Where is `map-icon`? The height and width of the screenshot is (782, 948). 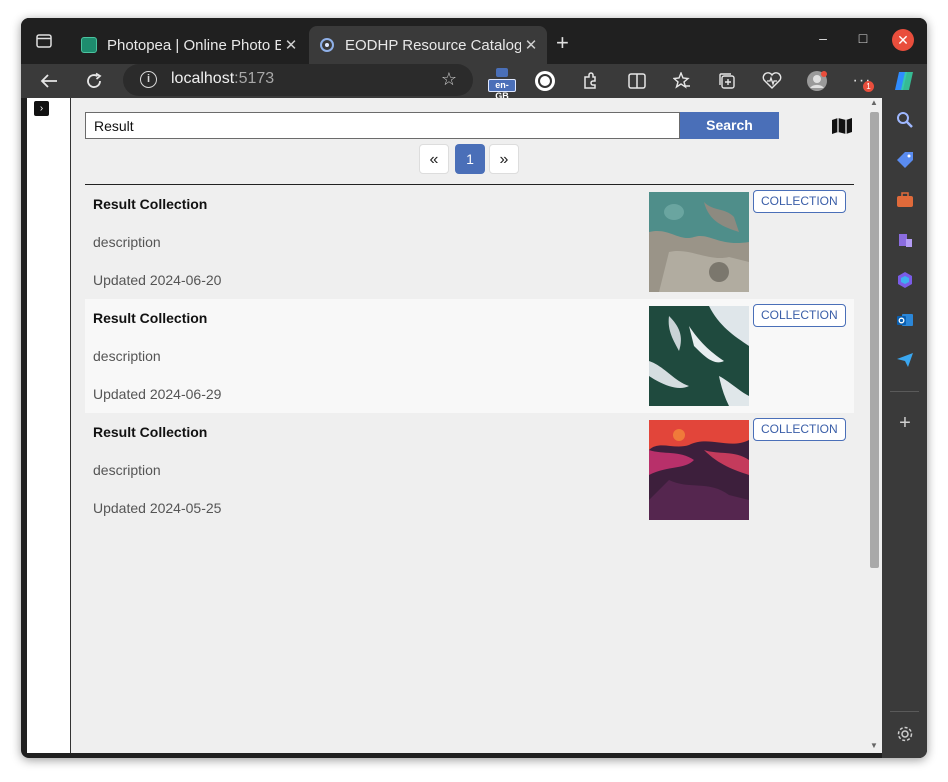 map-icon is located at coordinates (842, 126).